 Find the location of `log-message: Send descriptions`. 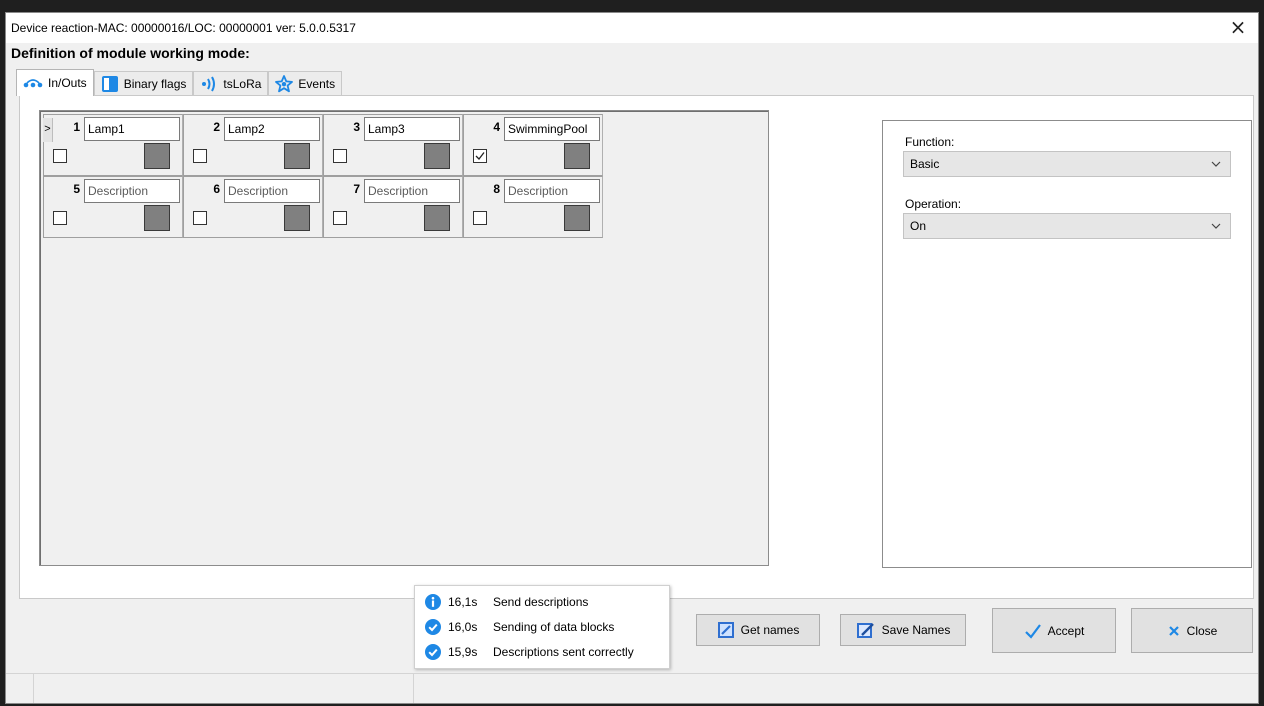

log-message: Send descriptions is located at coordinates (541, 602).